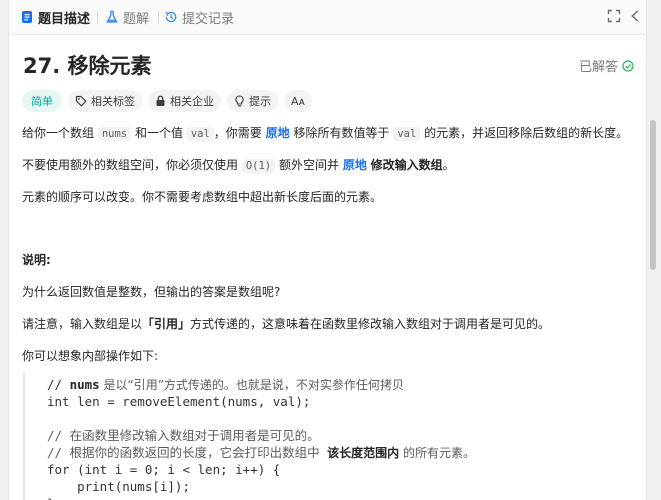 The width and height of the screenshot is (661, 500). What do you see at coordinates (192, 101) in the screenshot?
I see `related-companies-label: 相关企业` at bounding box center [192, 101].